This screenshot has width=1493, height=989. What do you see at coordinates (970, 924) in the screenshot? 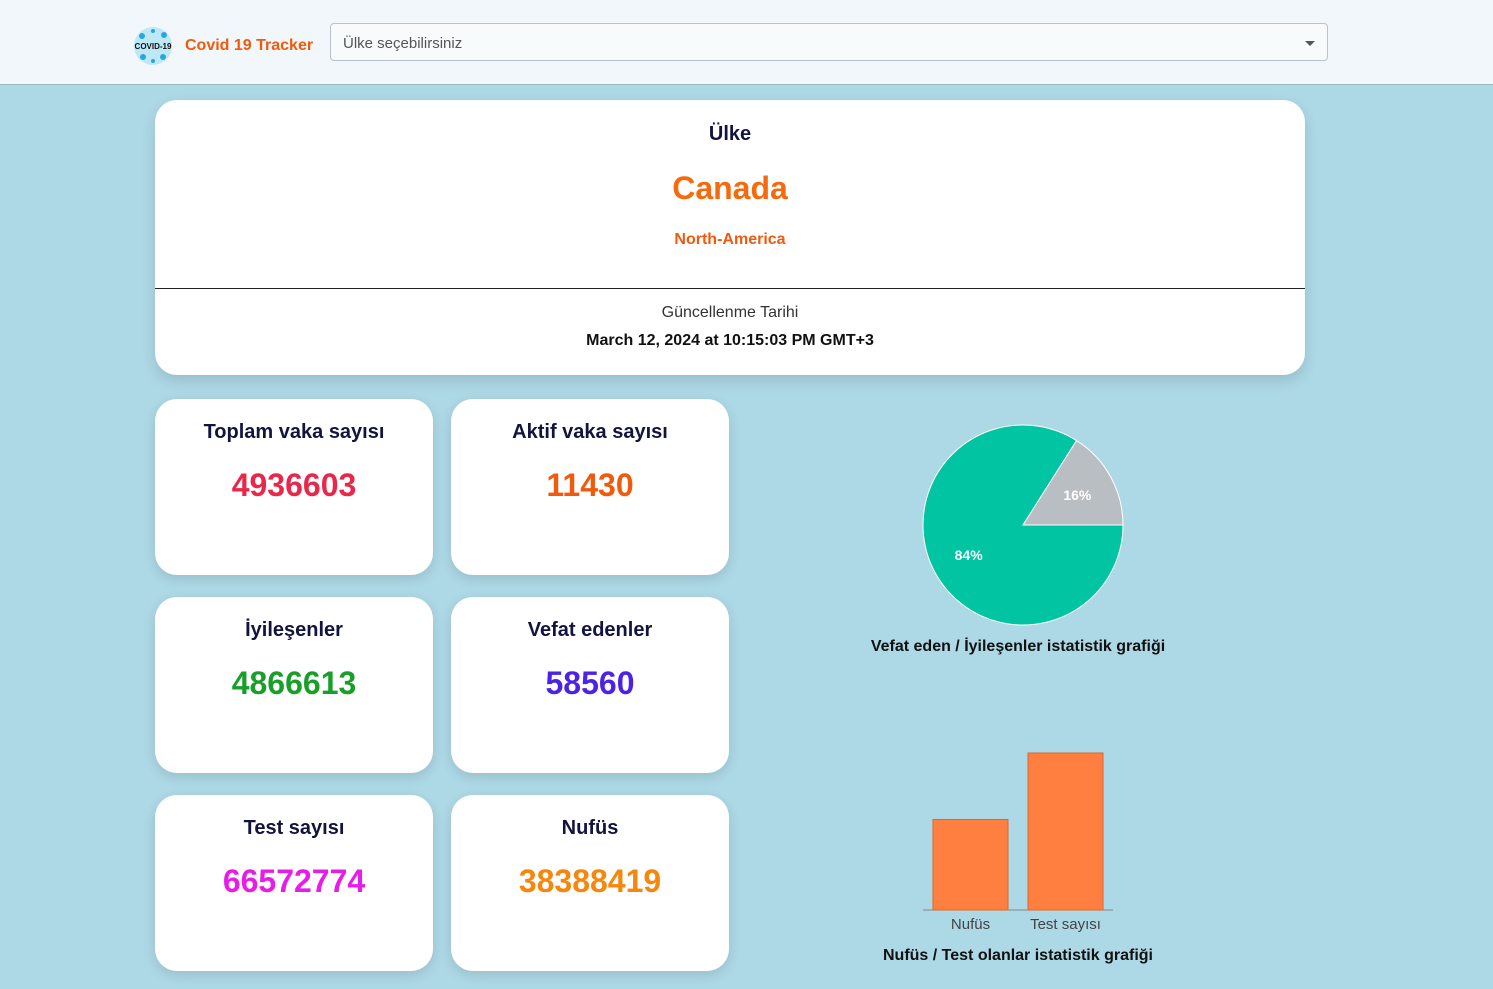
I see `x-tick-label: Nufüs` at bounding box center [970, 924].